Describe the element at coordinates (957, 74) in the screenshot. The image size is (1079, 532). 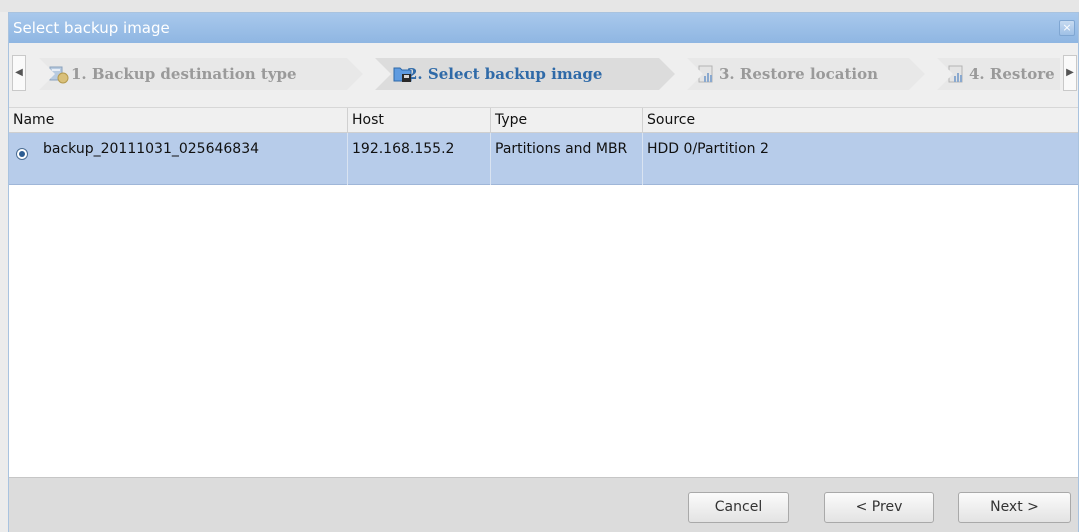
I see `restore-icon` at that location.